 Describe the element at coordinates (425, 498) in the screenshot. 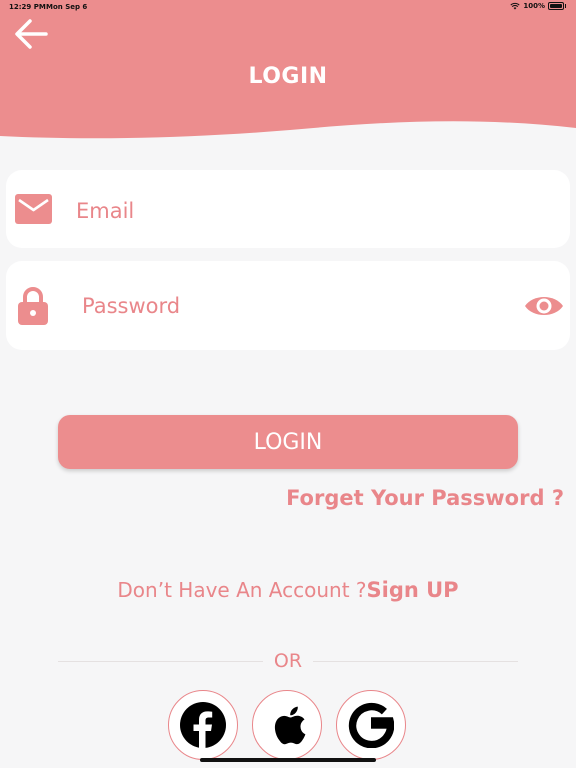

I see `forgot-password-link: Forget Your Password ?` at that location.